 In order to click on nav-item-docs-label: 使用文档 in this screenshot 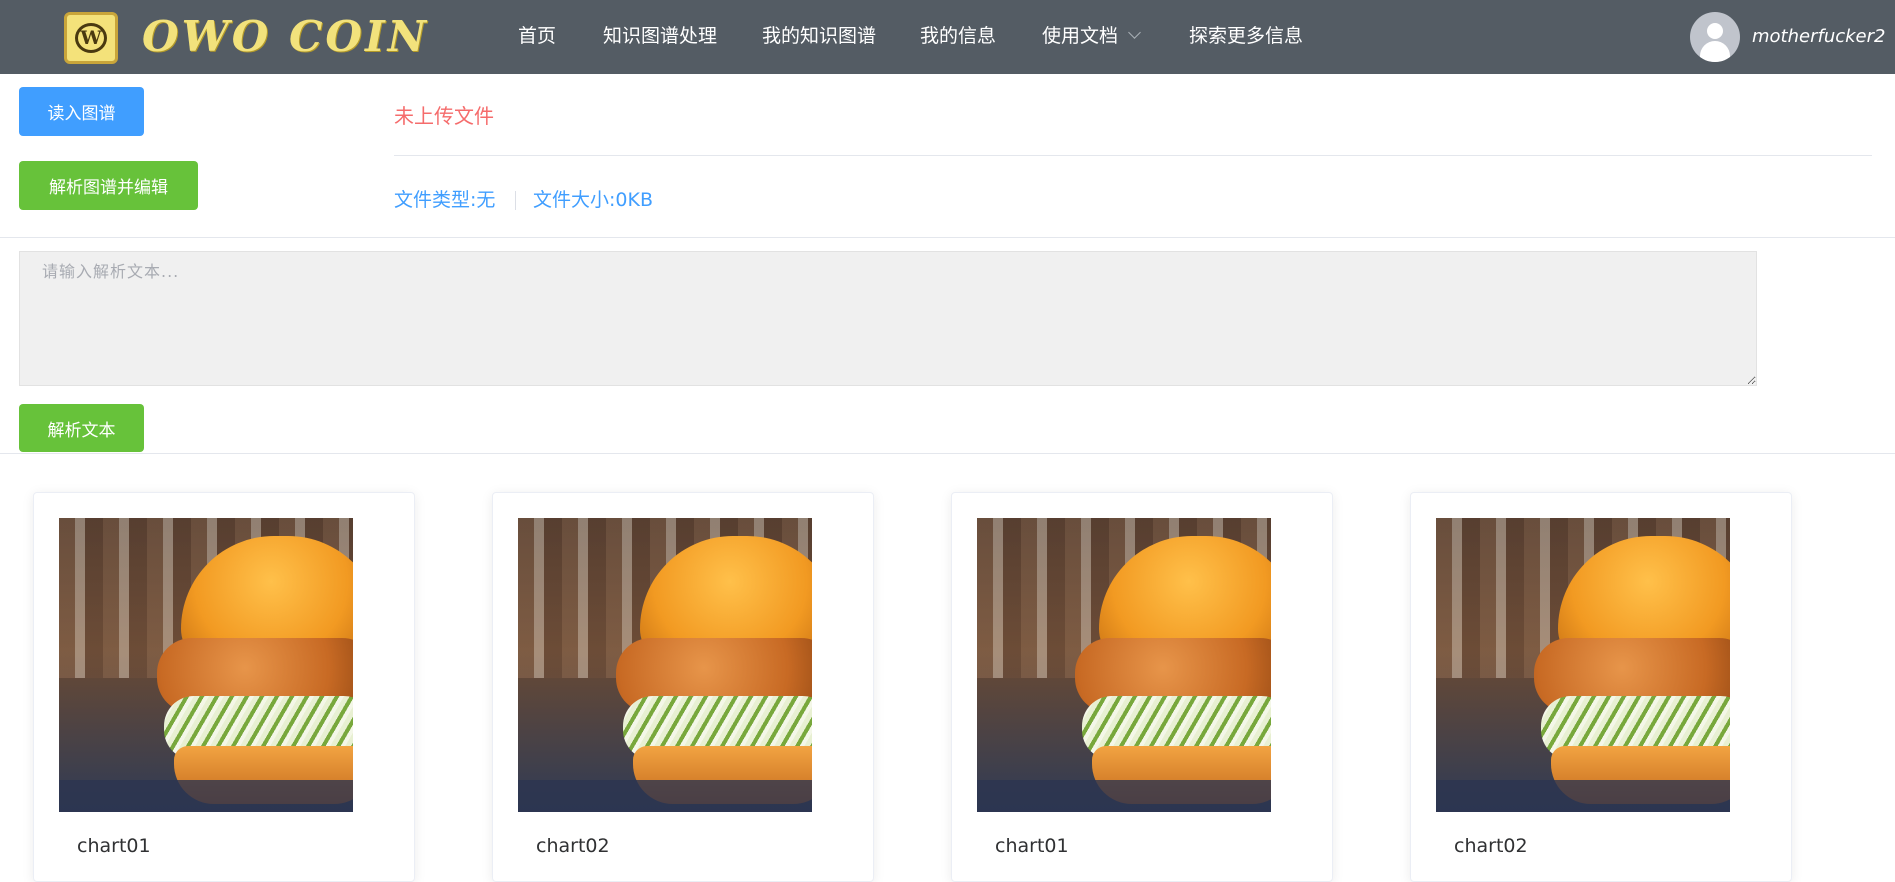, I will do `click(1080, 36)`.